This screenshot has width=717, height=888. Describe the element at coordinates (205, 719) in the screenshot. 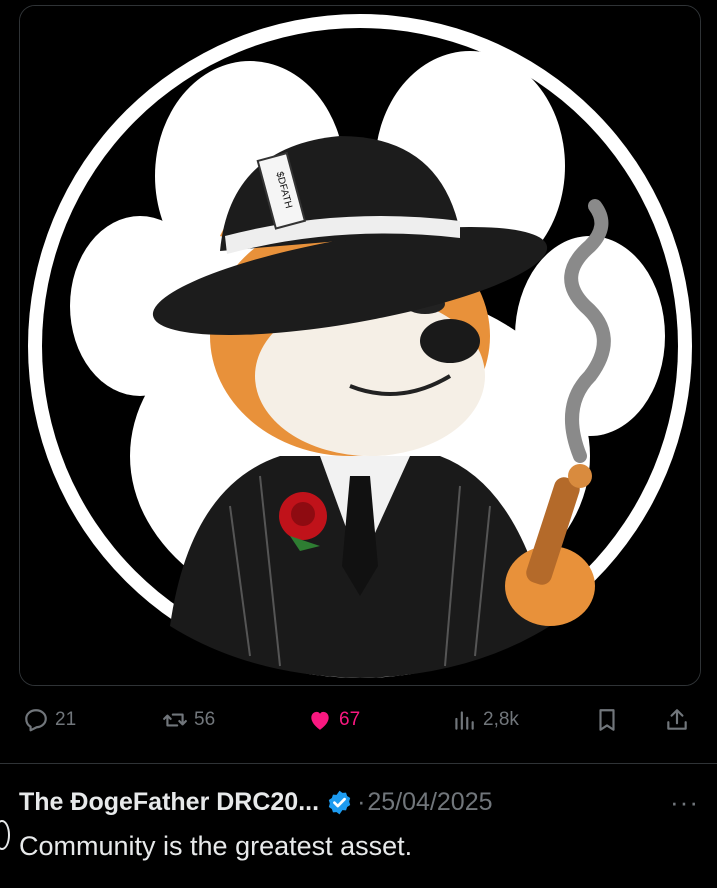

I see `repost-count: 56` at that location.